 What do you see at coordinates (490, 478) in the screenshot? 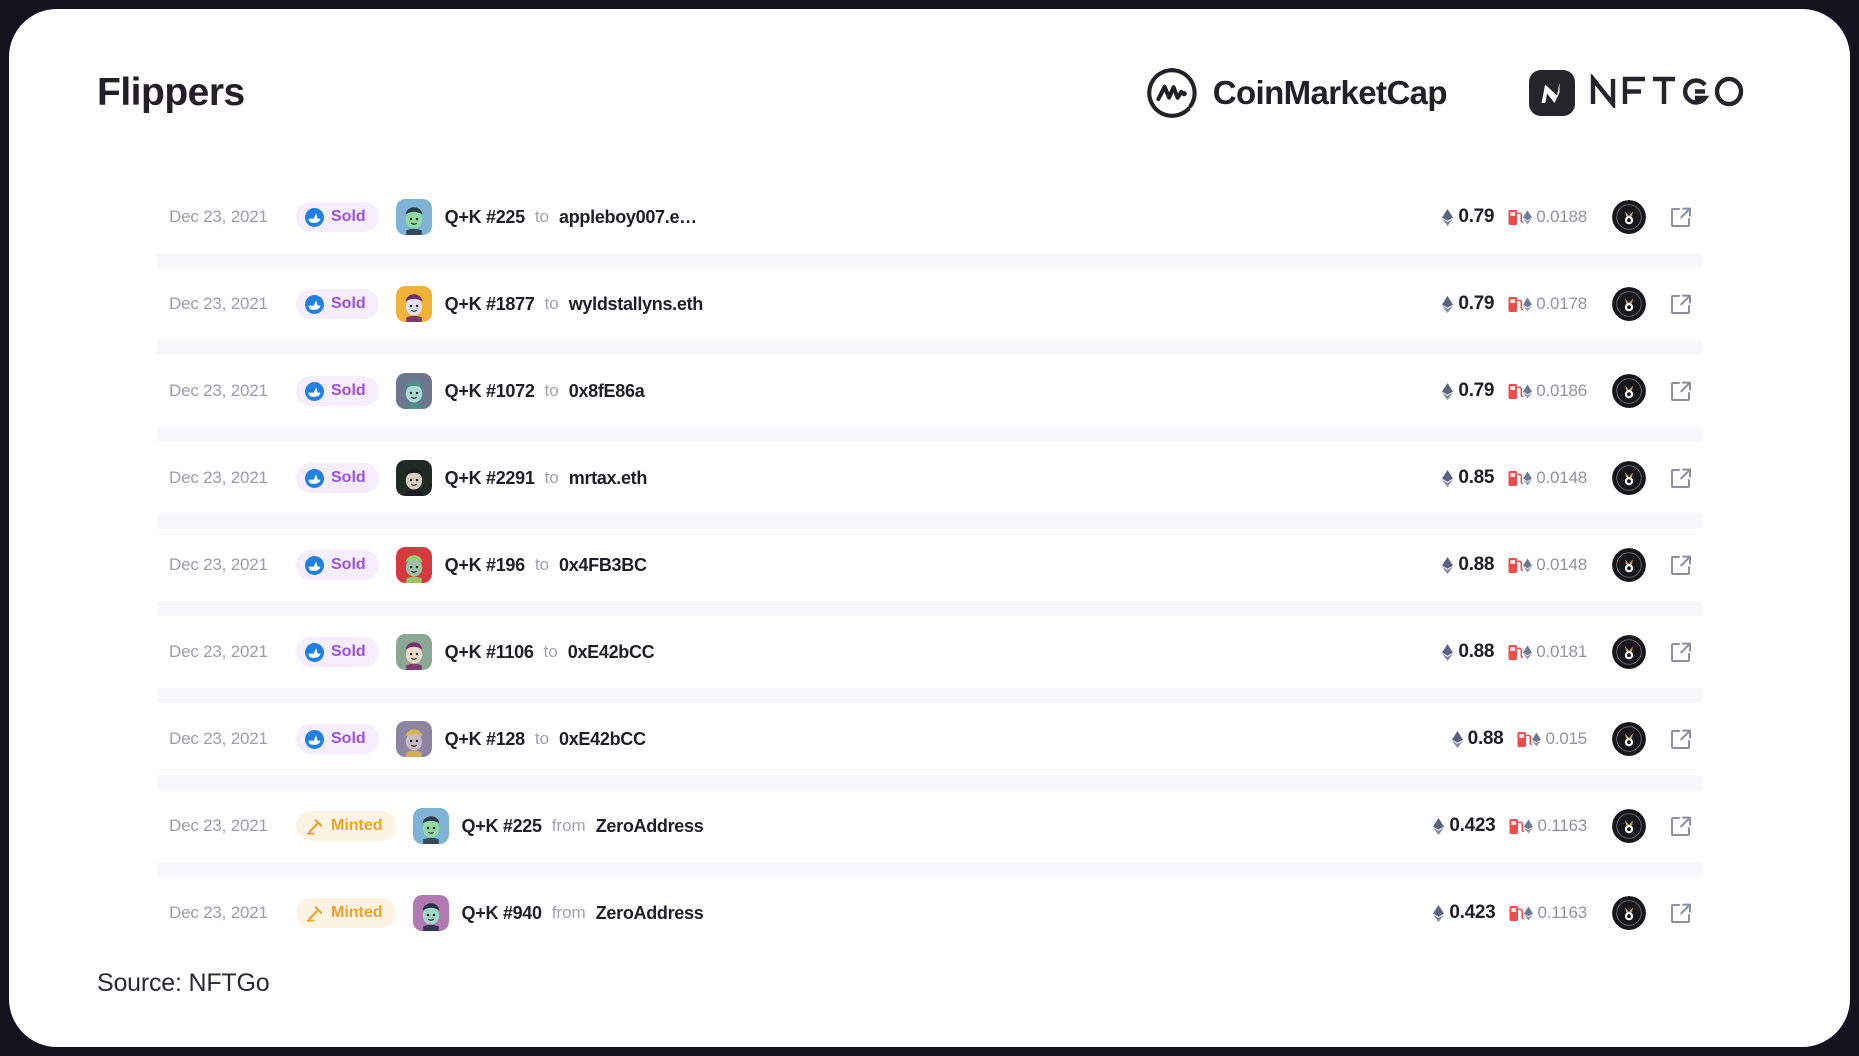
I see `asset-name: Q+K #2291` at bounding box center [490, 478].